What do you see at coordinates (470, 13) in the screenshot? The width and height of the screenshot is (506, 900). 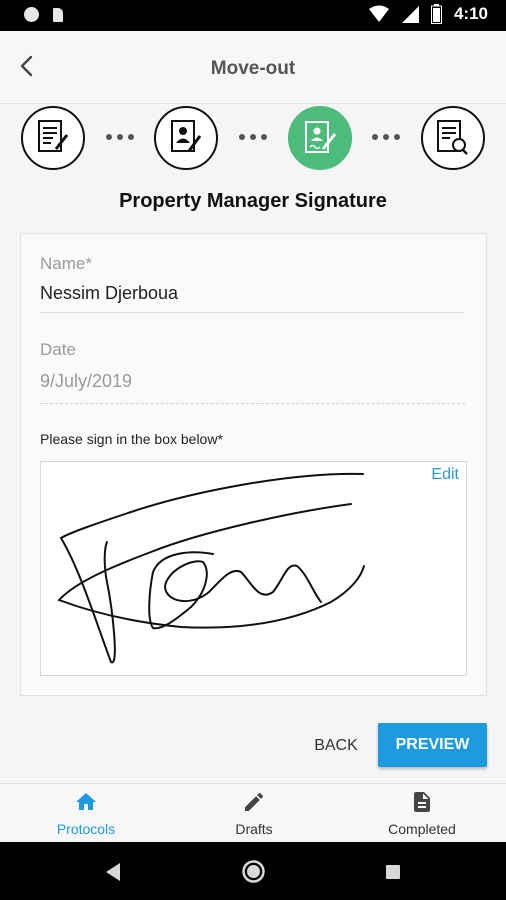 I see `clock: 4:10` at bounding box center [470, 13].